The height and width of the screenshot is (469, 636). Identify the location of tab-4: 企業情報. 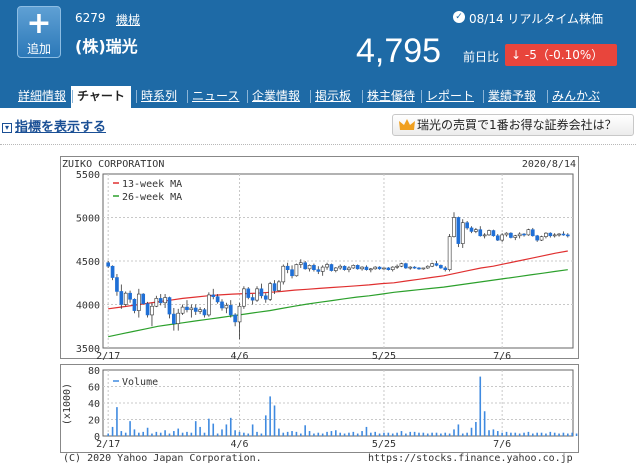
(276, 96).